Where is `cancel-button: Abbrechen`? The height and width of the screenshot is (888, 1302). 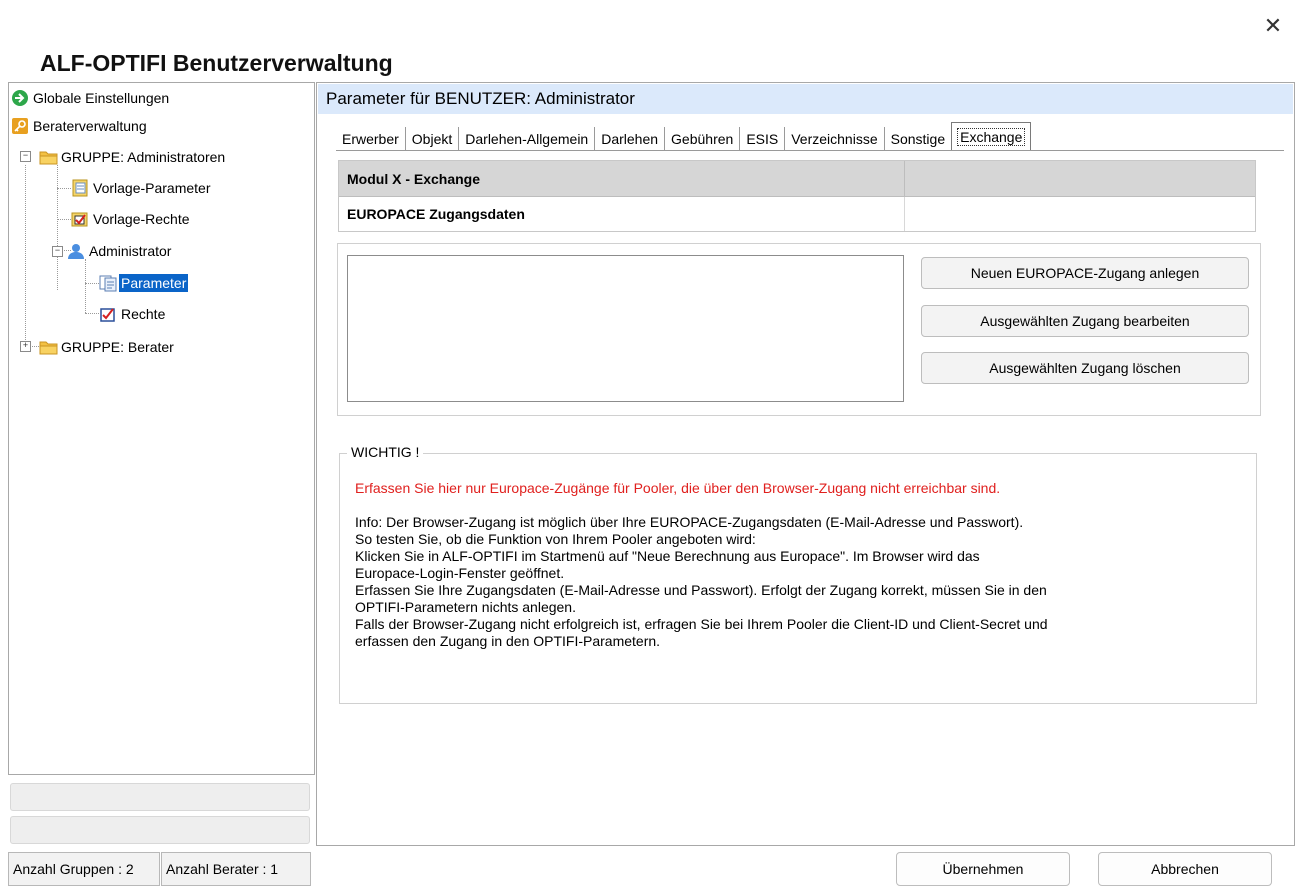 cancel-button: Abbrechen is located at coordinates (1185, 869).